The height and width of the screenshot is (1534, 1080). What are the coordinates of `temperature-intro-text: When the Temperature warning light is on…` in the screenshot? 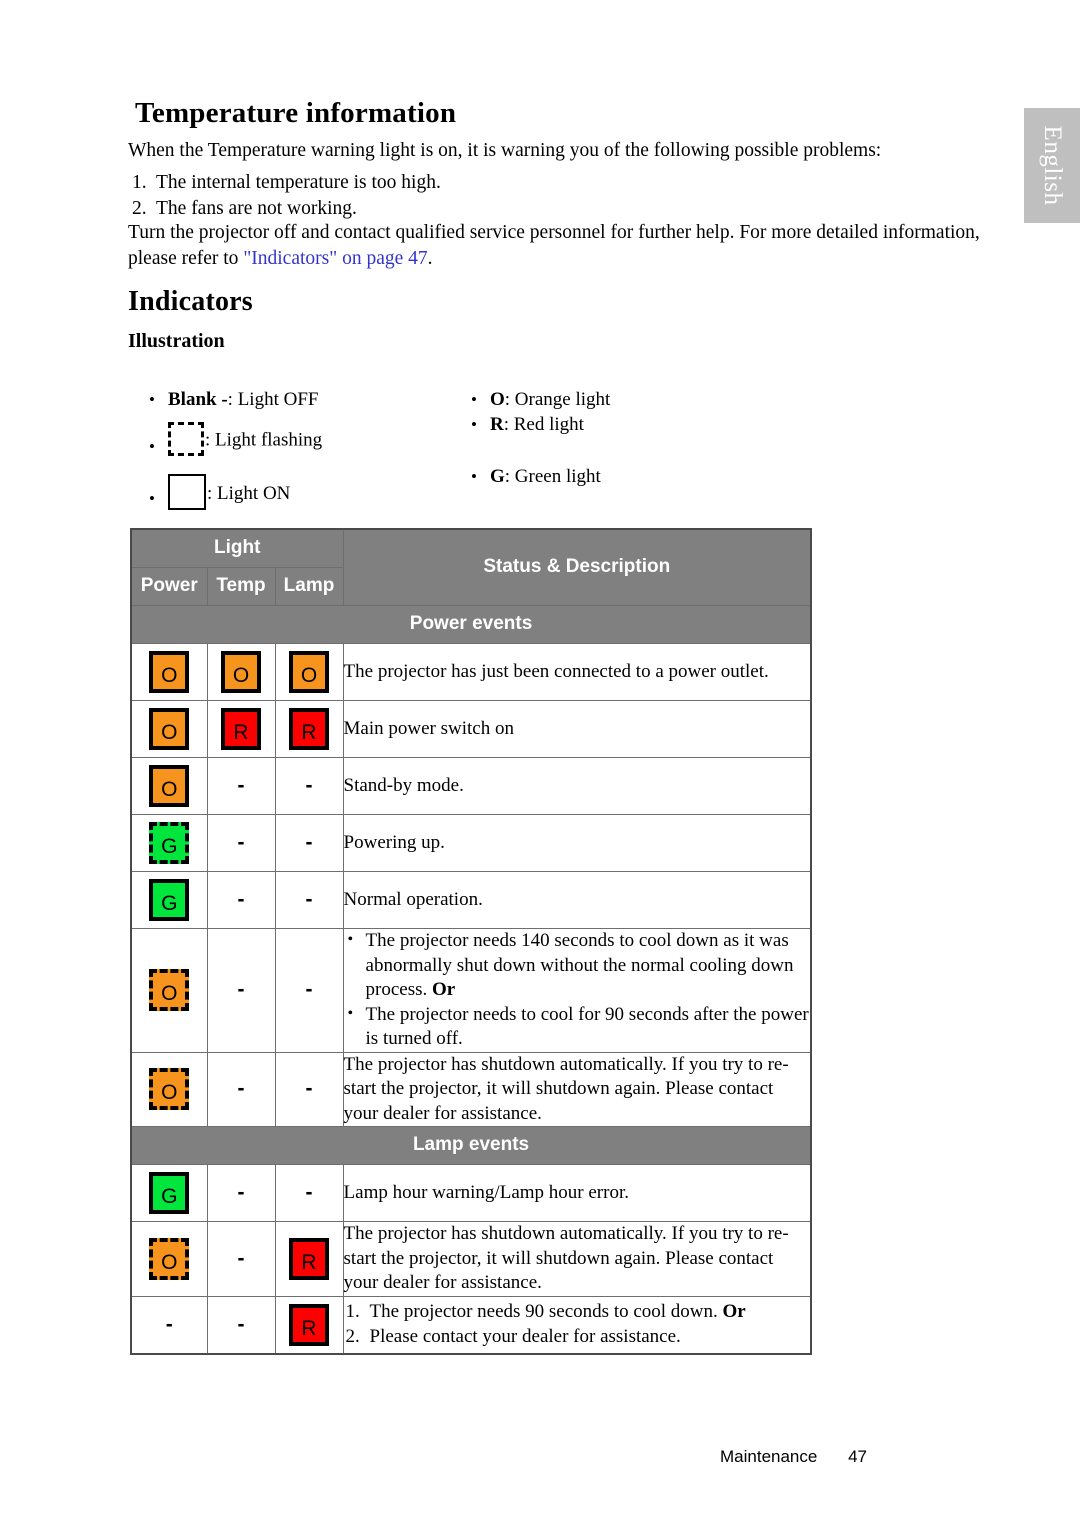 It's located at (505, 150).